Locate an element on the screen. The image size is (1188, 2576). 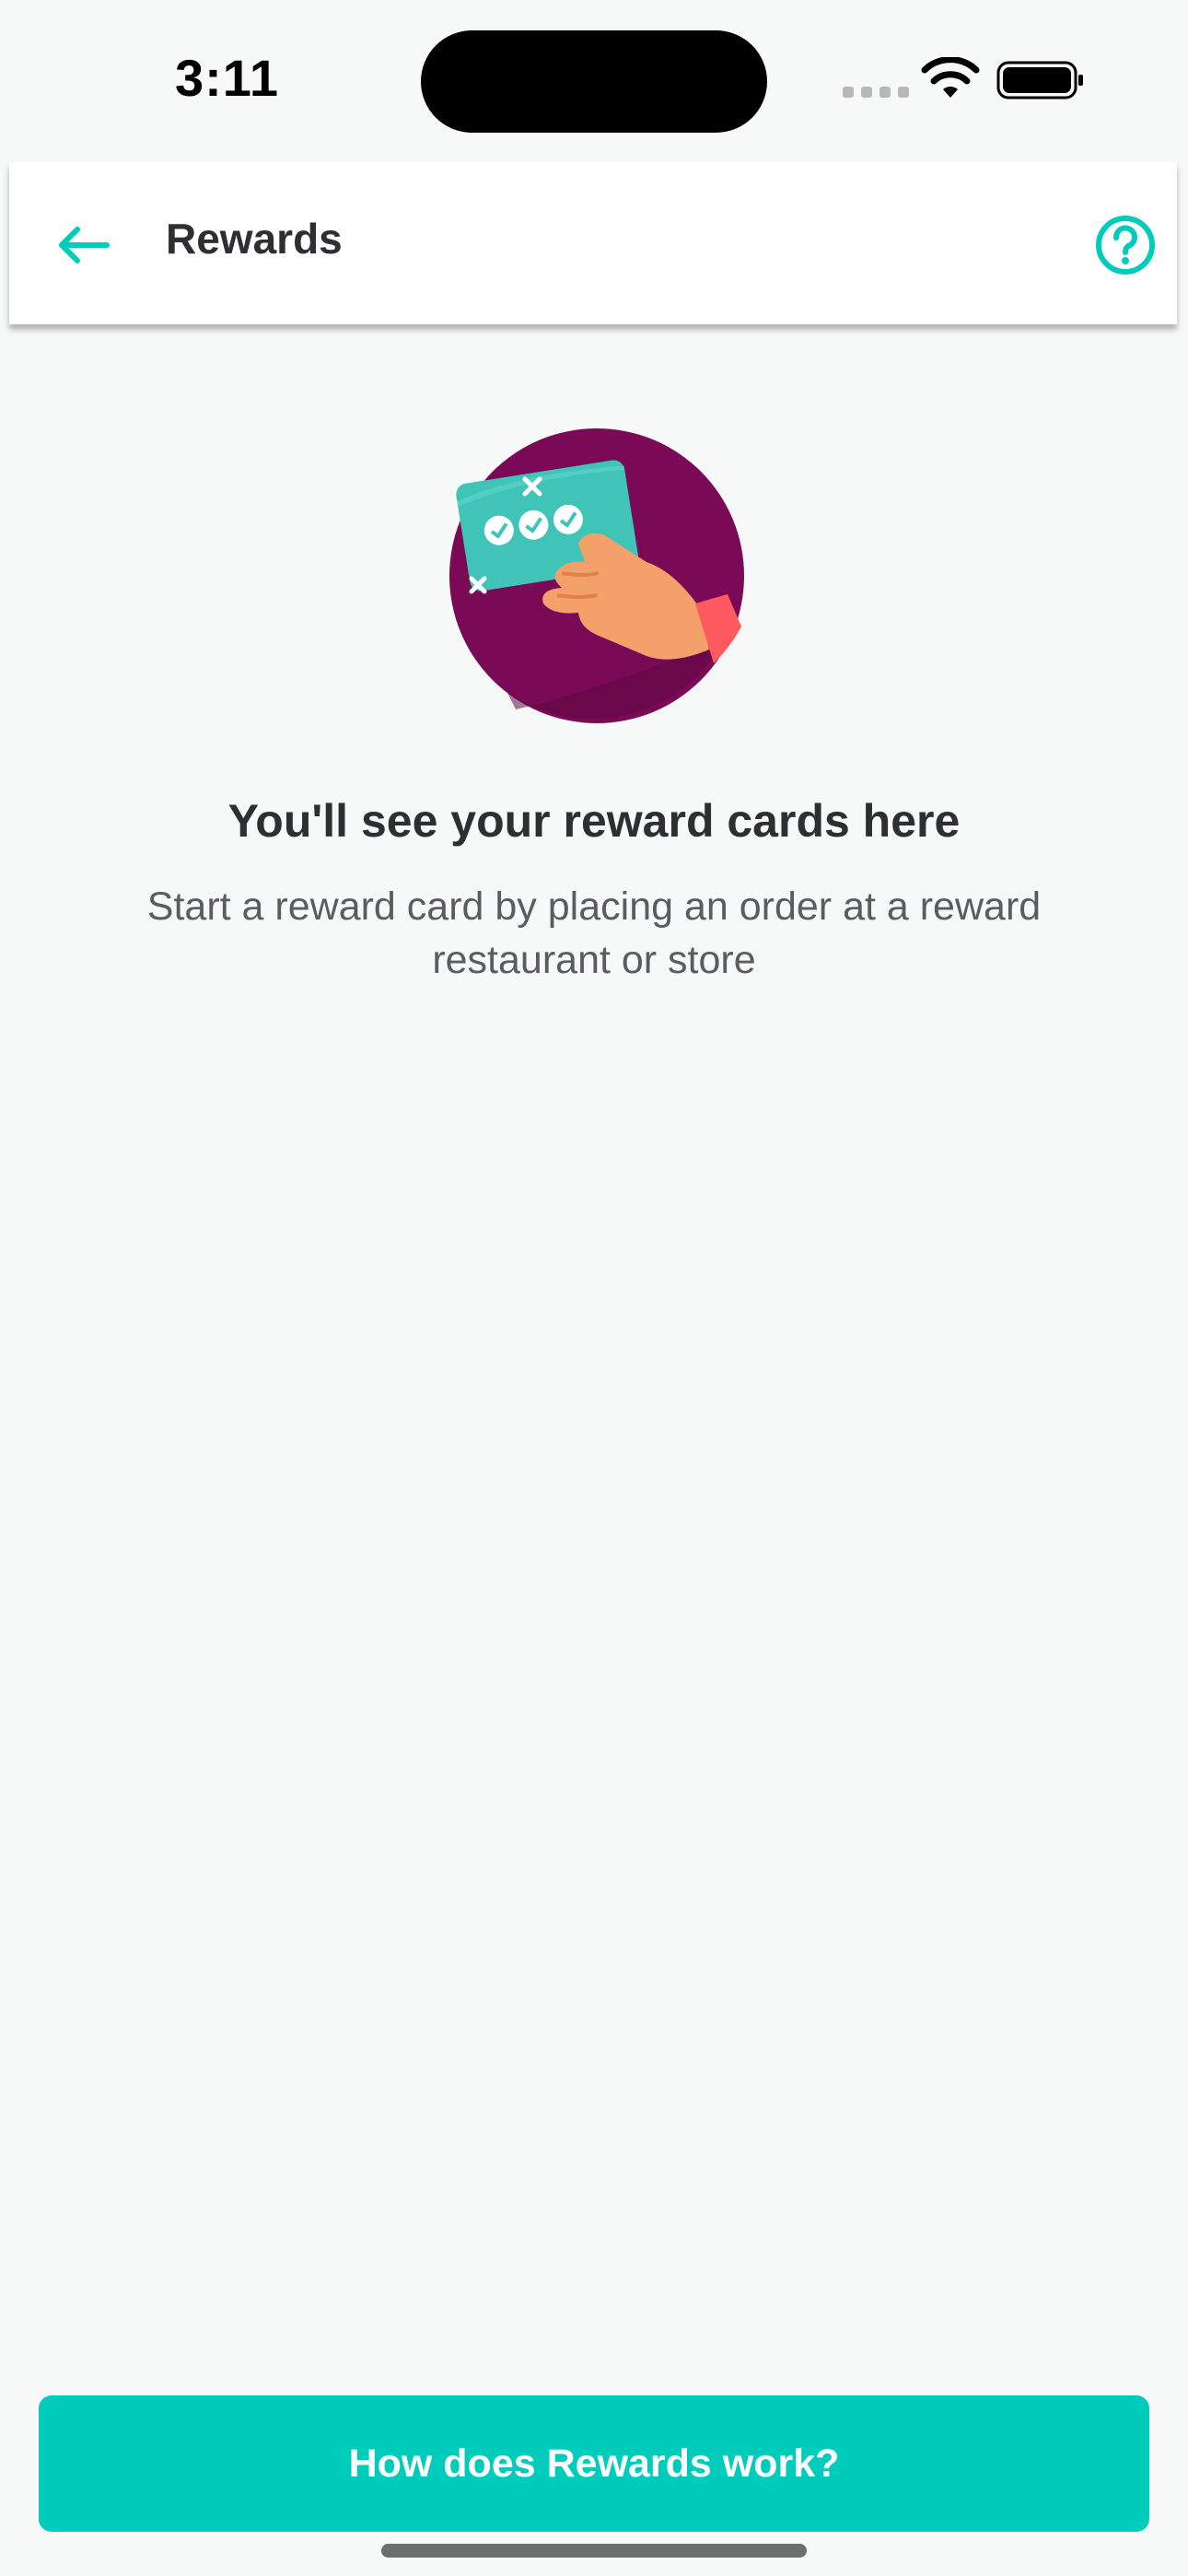
status-bar: 3:11 is located at coordinates (594, 81).